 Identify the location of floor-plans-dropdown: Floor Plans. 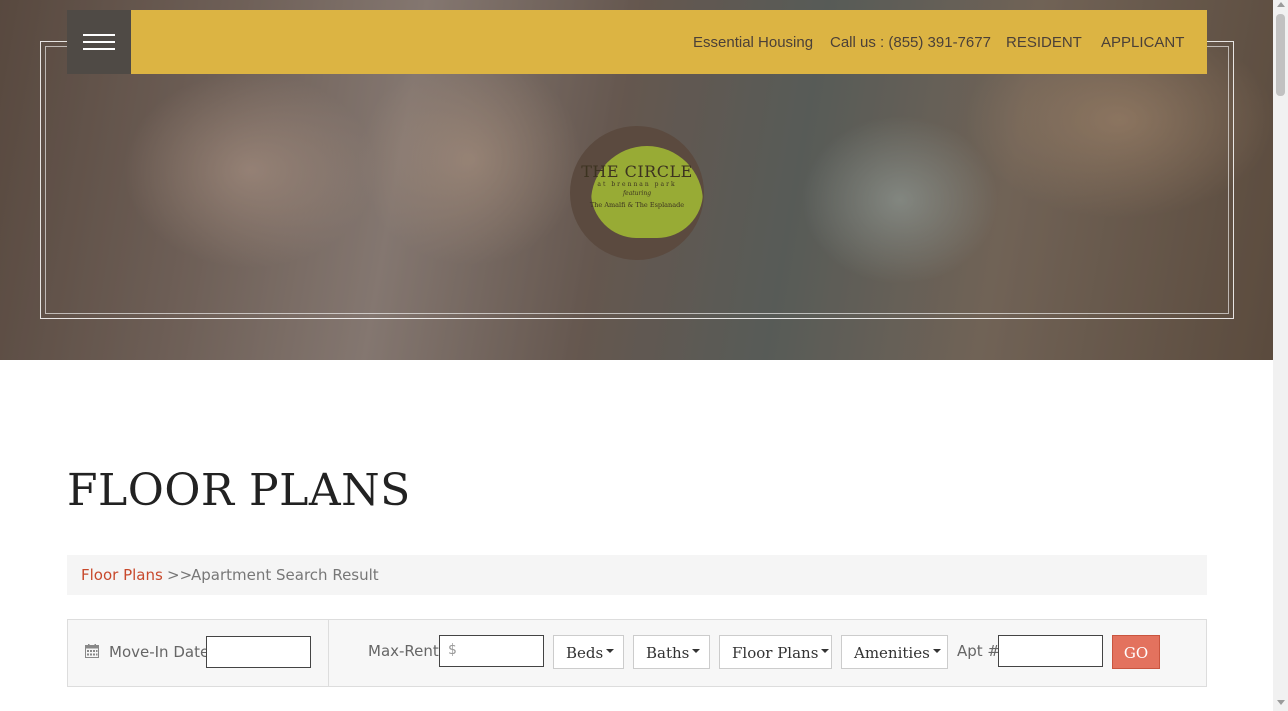
(775, 652).